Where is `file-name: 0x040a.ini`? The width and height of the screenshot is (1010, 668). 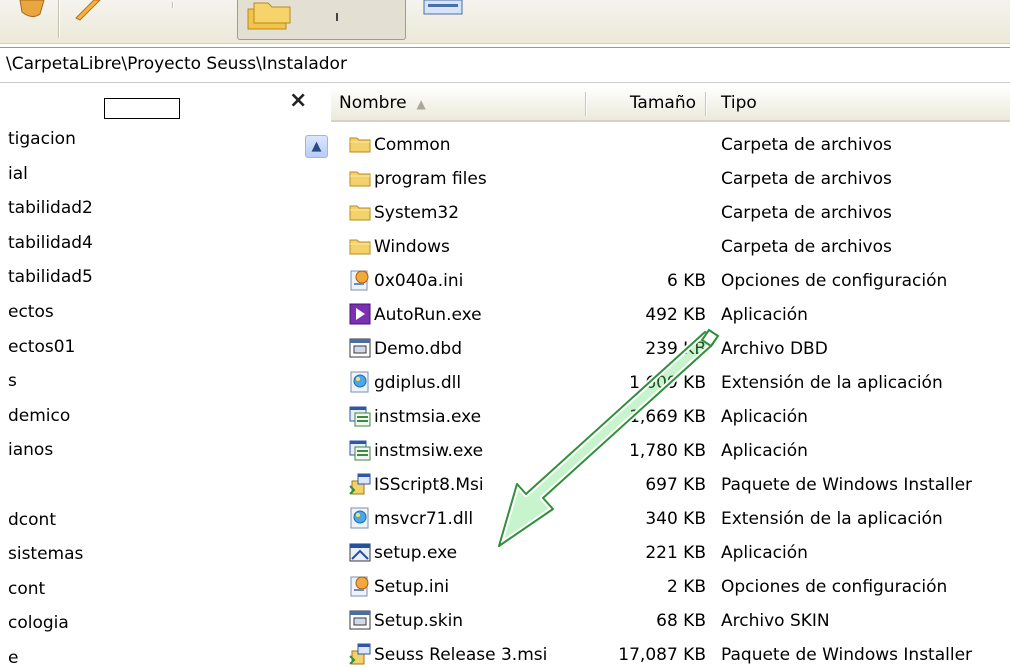 file-name: 0x040a.ini is located at coordinates (419, 281).